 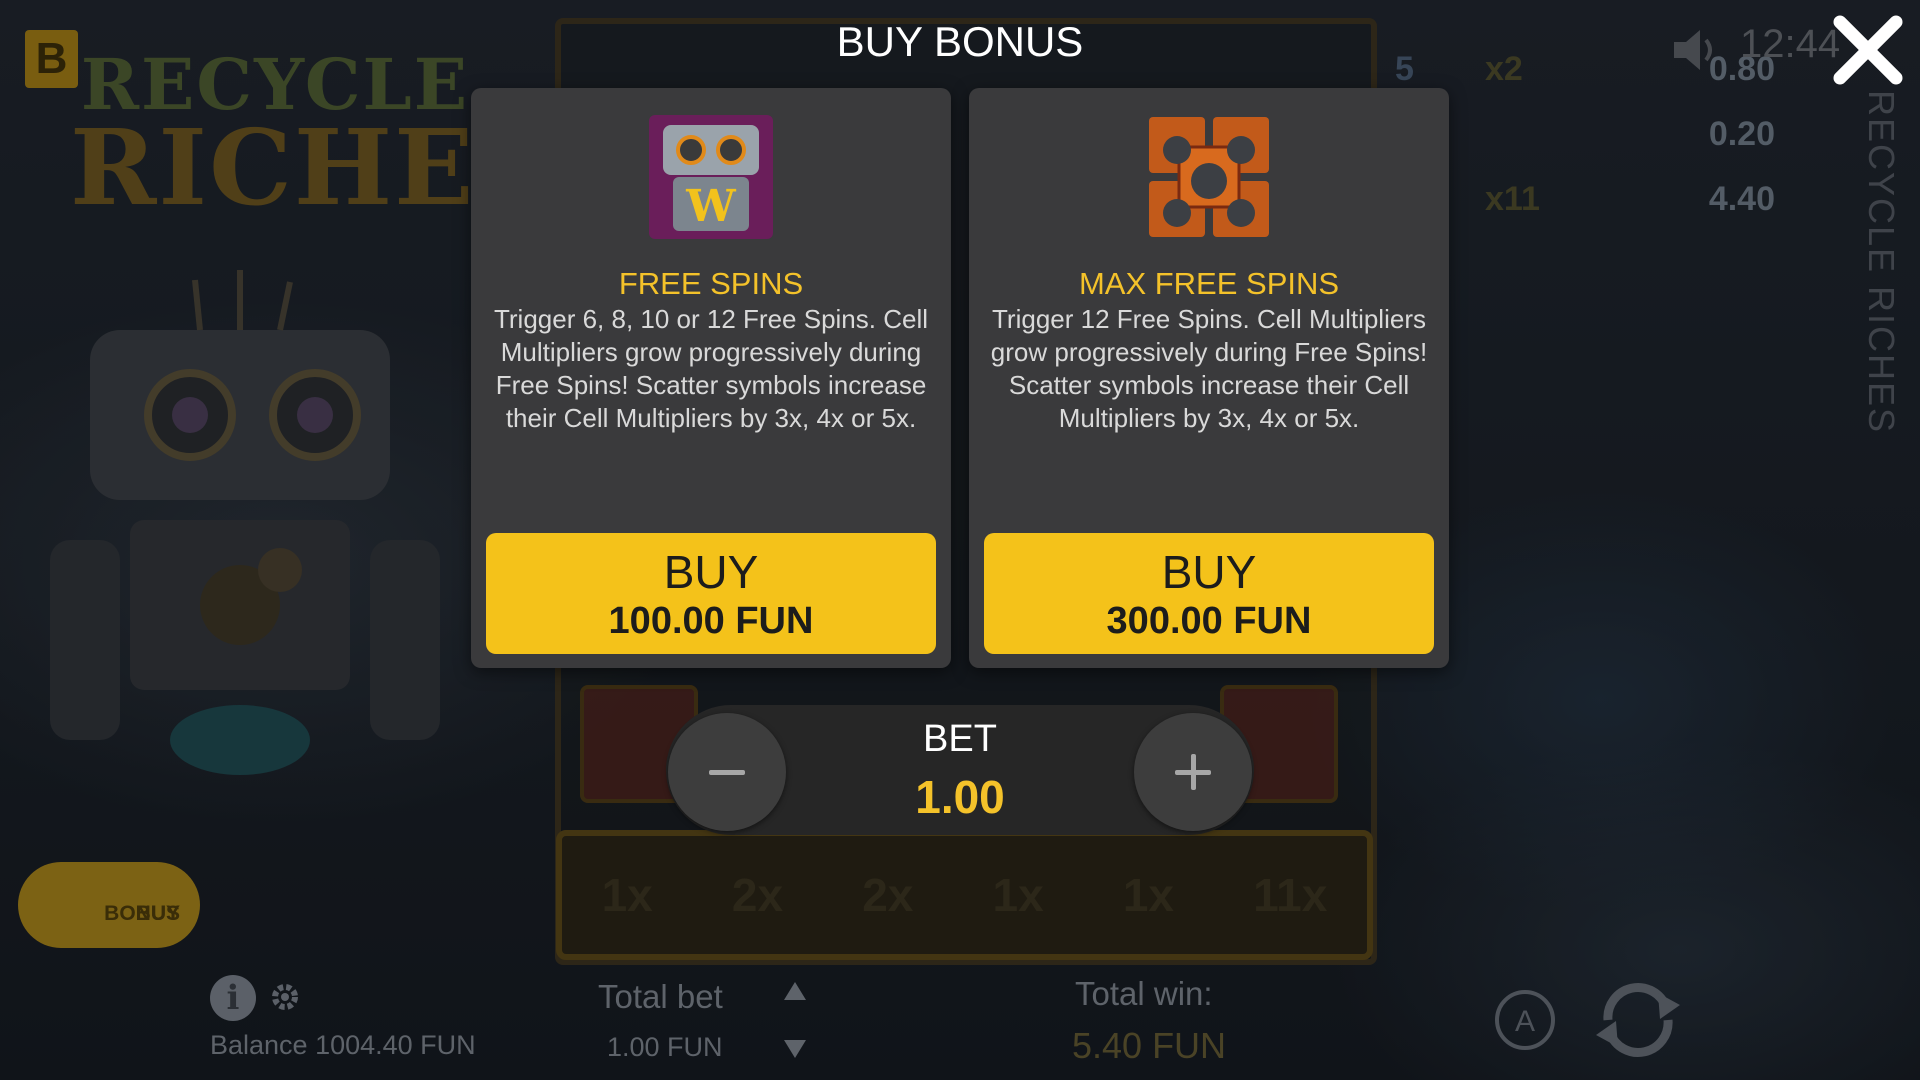 What do you see at coordinates (795, 1049) in the screenshot?
I see `bet-down-arrow-icon` at bounding box center [795, 1049].